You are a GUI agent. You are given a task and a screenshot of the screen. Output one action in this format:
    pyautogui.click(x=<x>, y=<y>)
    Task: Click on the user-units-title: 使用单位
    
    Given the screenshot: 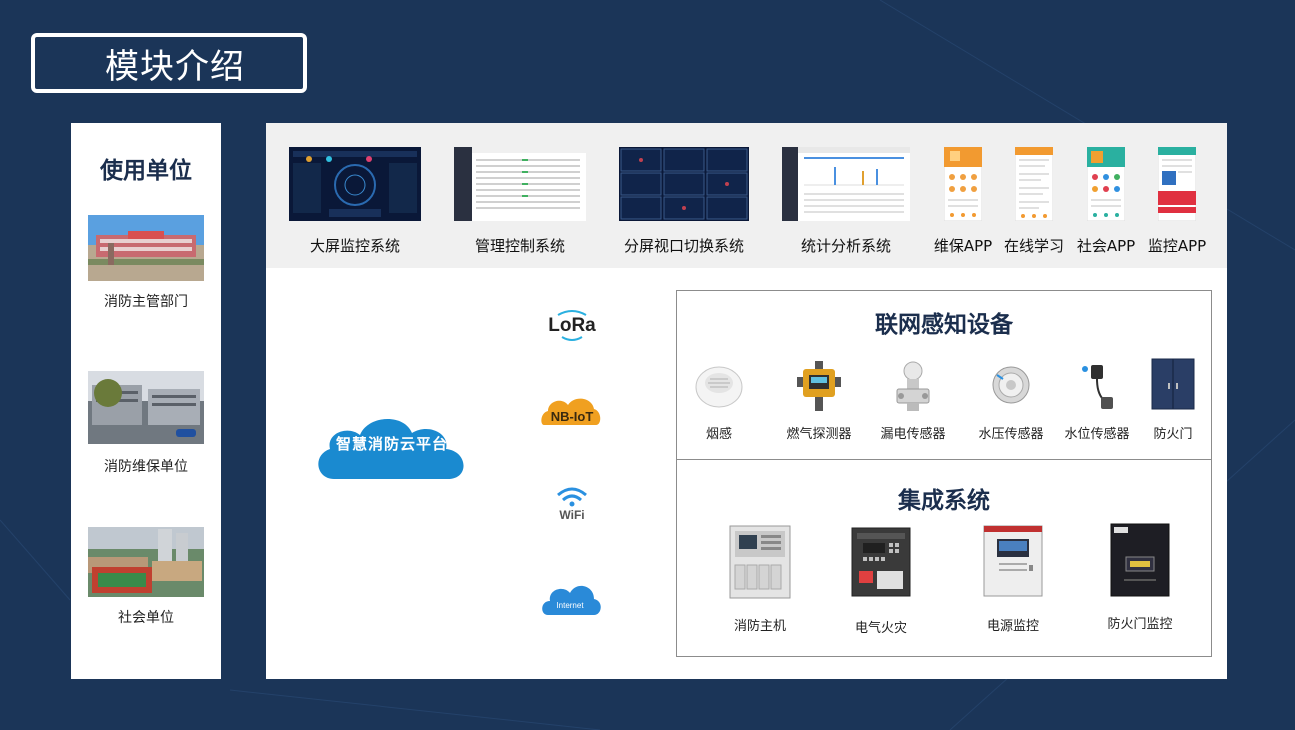 What is the action you would take?
    pyautogui.click(x=146, y=171)
    